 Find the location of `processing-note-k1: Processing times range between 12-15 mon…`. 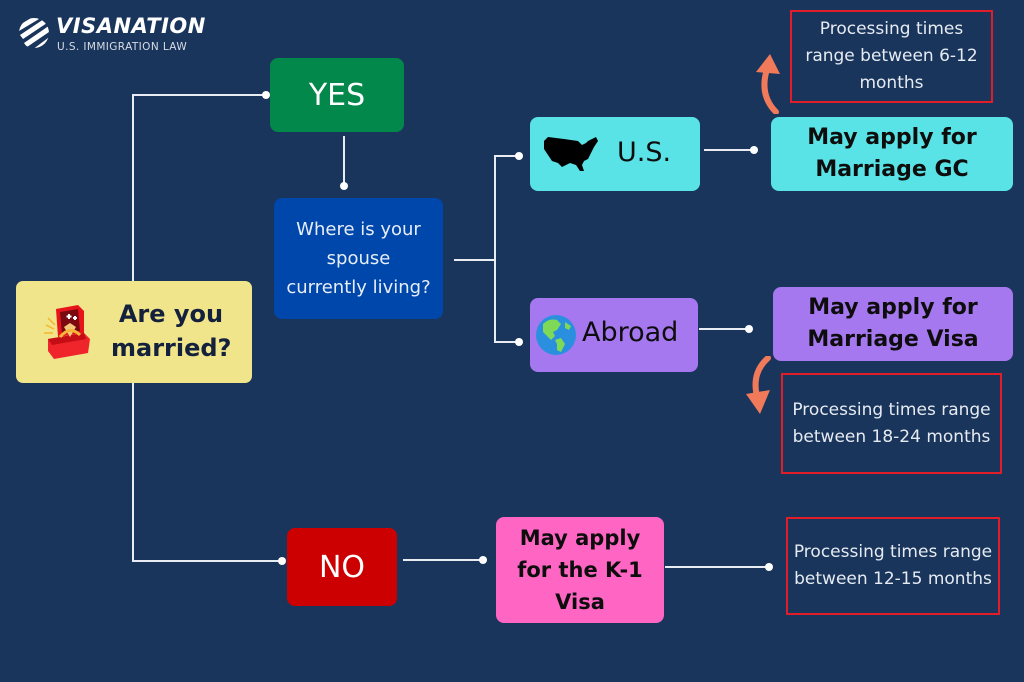

processing-note-k1: Processing times range between 12-15 mon… is located at coordinates (893, 566).